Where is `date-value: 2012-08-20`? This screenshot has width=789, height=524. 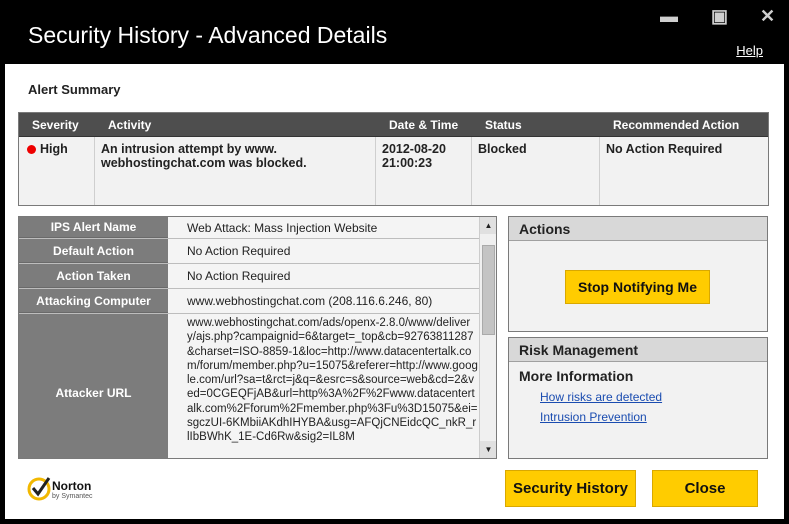
date-value: 2012-08-20 is located at coordinates (414, 149).